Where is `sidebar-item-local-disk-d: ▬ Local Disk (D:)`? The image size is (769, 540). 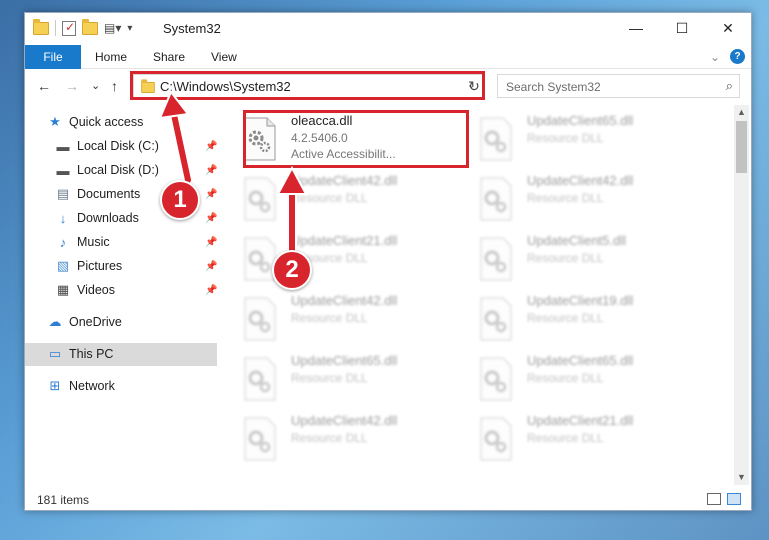 sidebar-item-local-disk-d: ▬ Local Disk (D:) is located at coordinates (107, 170).